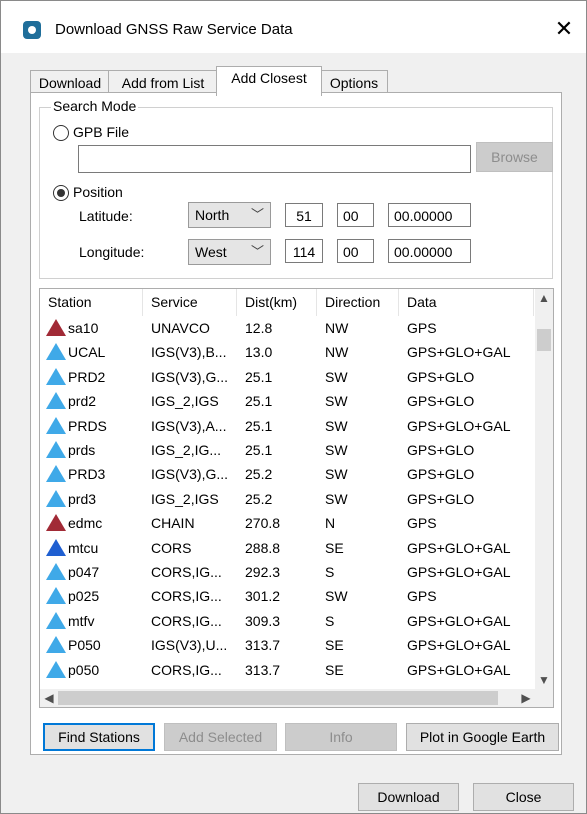 This screenshot has width=587, height=814. I want to click on cell-dist: 12.8, so click(259, 328).